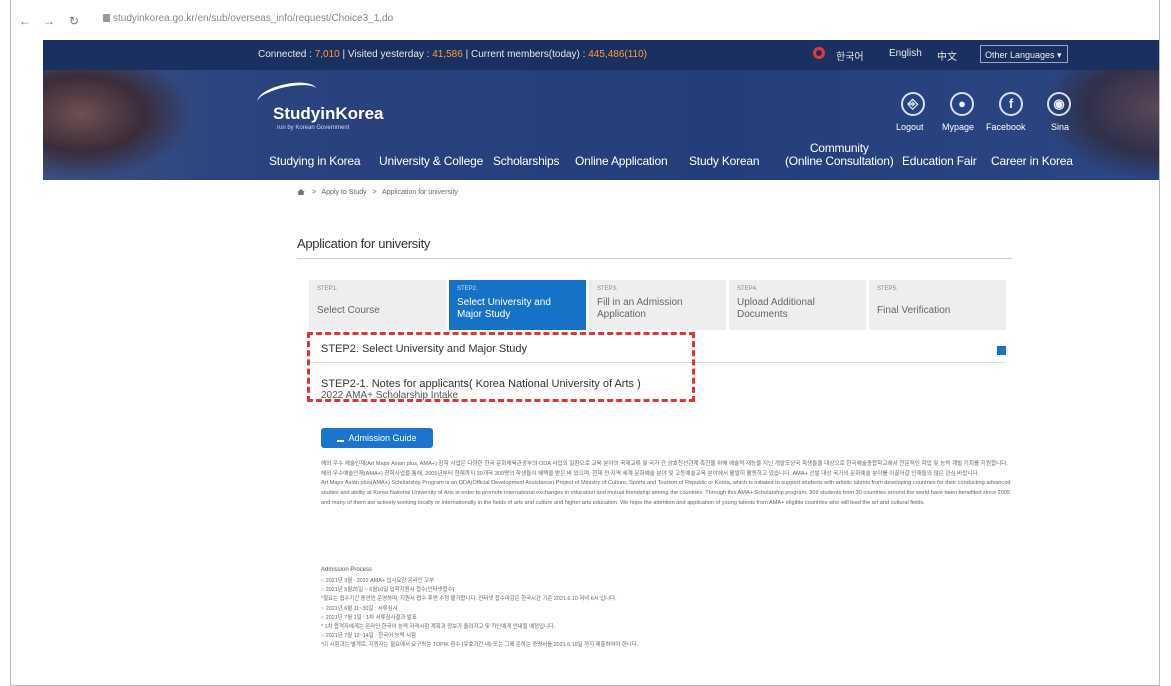 This screenshot has height=686, width=1171. Describe the element at coordinates (962, 104) in the screenshot. I see `user-icon: ●` at that location.